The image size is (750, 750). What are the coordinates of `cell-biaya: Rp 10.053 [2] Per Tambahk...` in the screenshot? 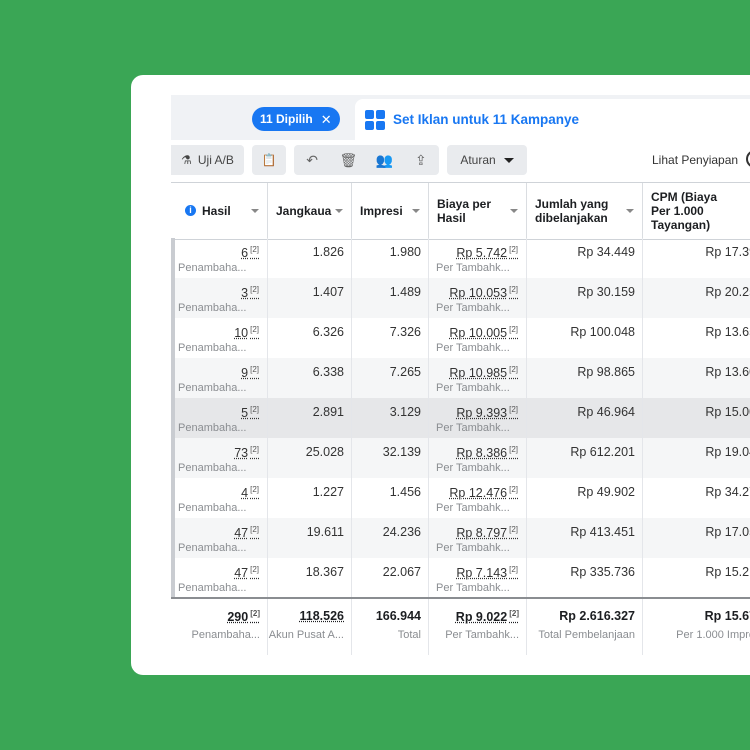 It's located at (478, 298).